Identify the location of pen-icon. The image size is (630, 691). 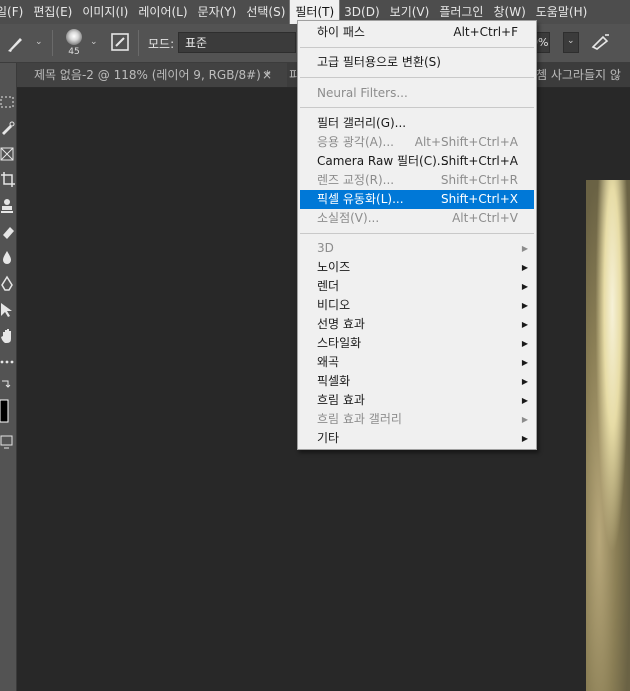
(7, 283).